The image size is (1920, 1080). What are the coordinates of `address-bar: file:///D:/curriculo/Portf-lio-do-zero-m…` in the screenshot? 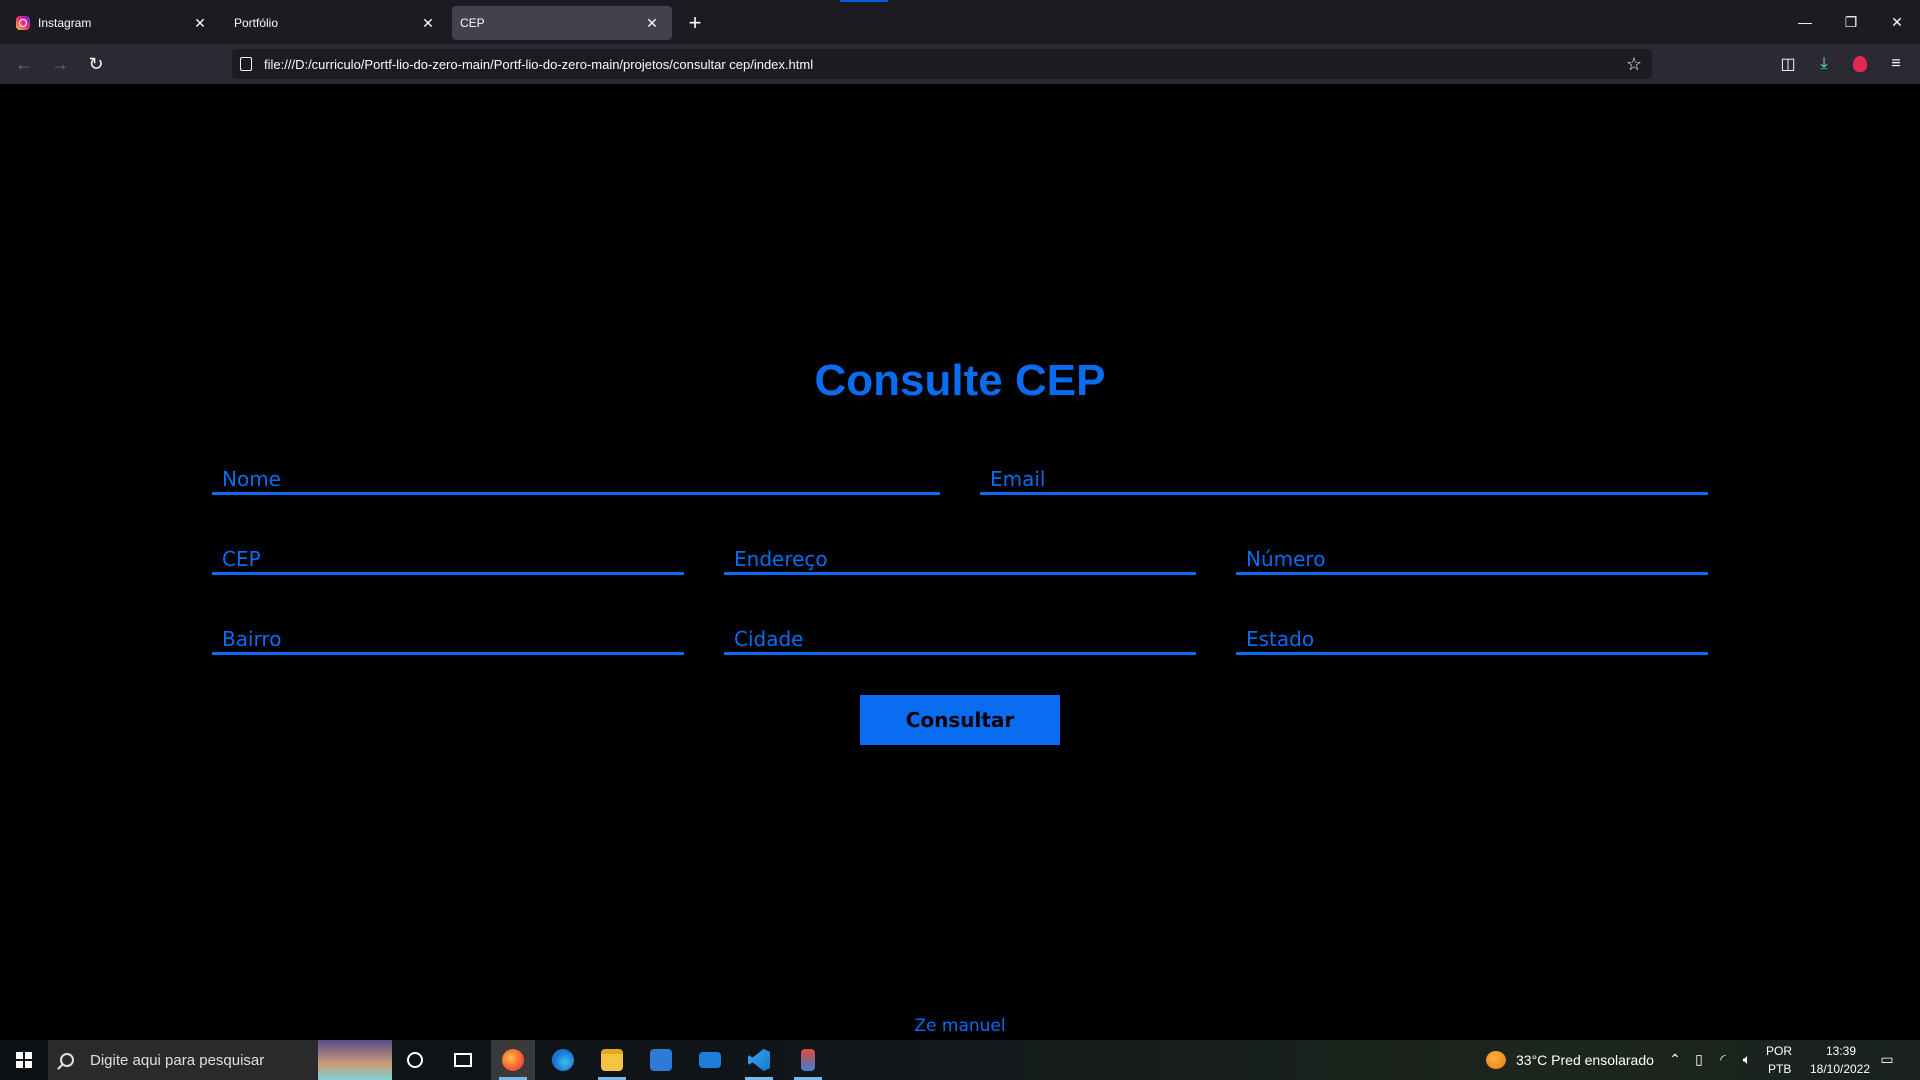 It's located at (942, 64).